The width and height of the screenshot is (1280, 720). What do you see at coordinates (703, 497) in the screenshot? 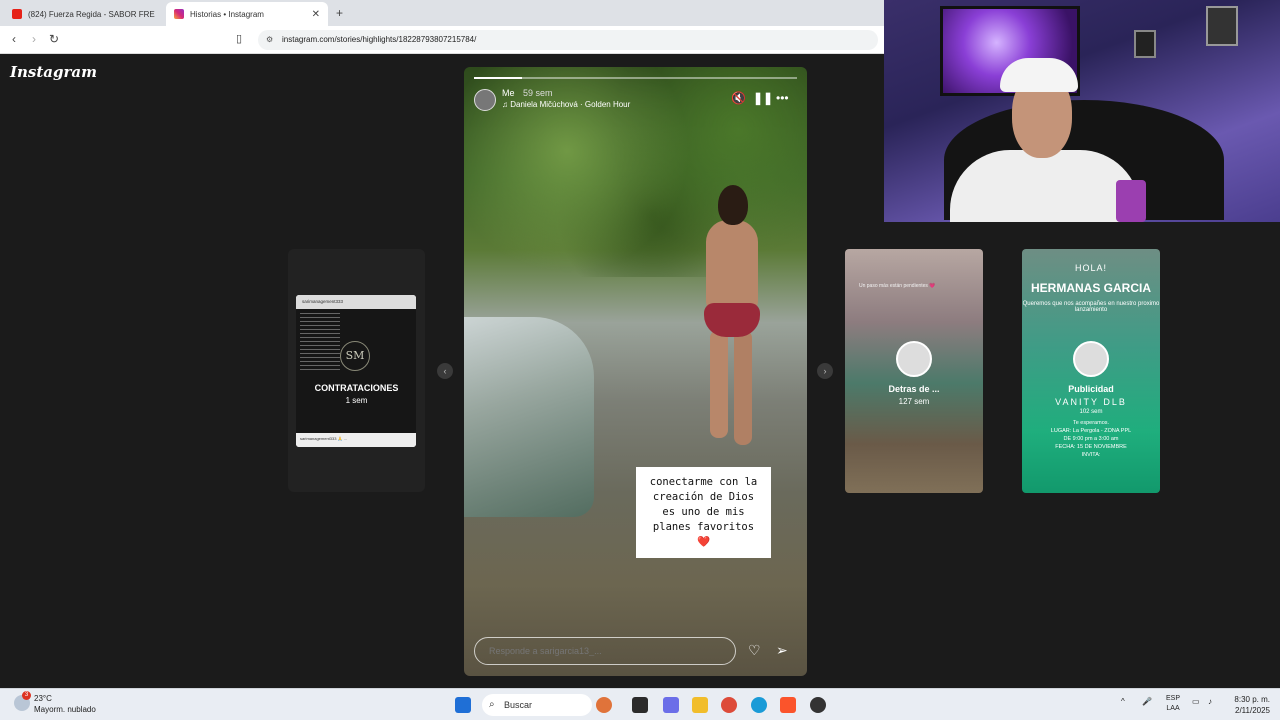
I see `caption-line: creación de Dios` at bounding box center [703, 497].